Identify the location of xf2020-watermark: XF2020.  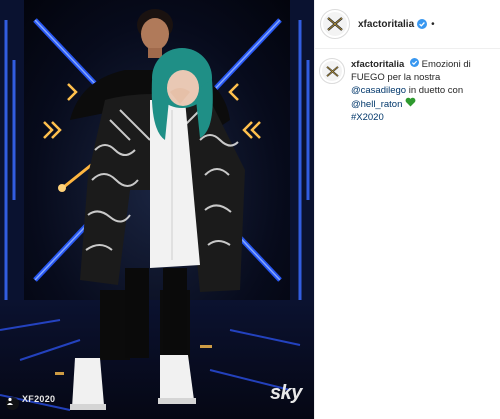
(39, 399).